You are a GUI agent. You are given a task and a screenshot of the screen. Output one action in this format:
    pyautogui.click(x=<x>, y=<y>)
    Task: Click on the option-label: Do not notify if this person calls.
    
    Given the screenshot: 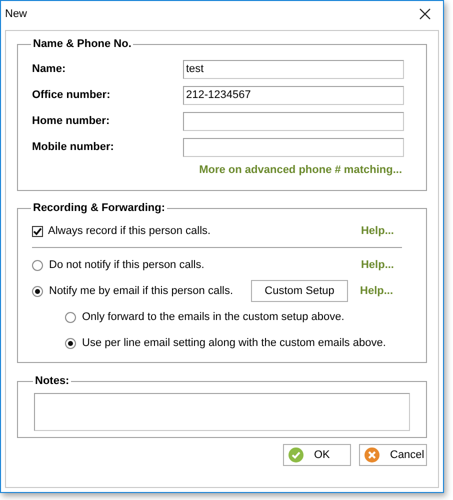 What is the action you would take?
    pyautogui.click(x=126, y=265)
    